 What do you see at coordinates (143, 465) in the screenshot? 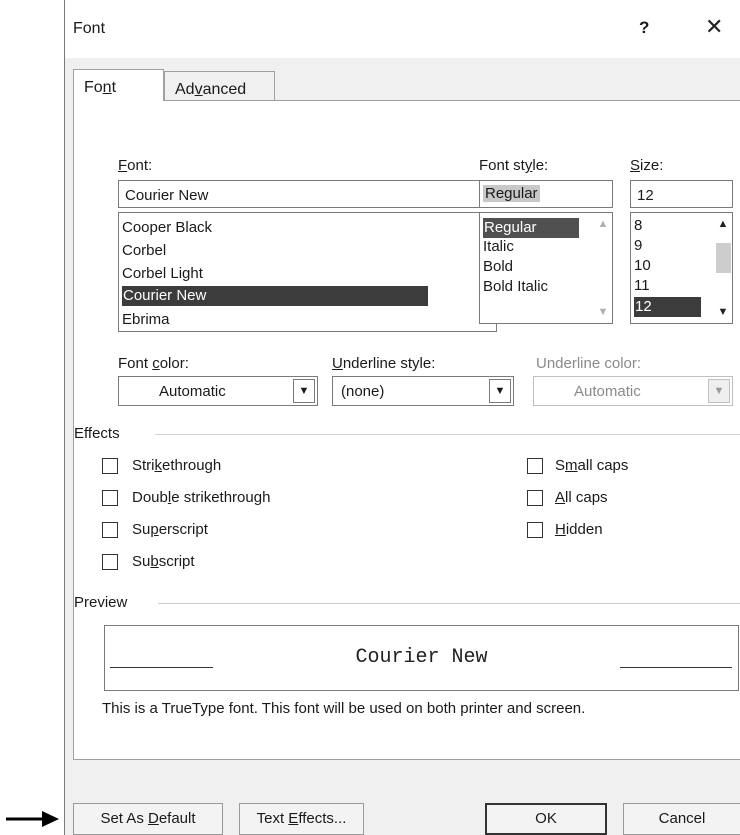
I see `strikethrough-text: Stri` at bounding box center [143, 465].